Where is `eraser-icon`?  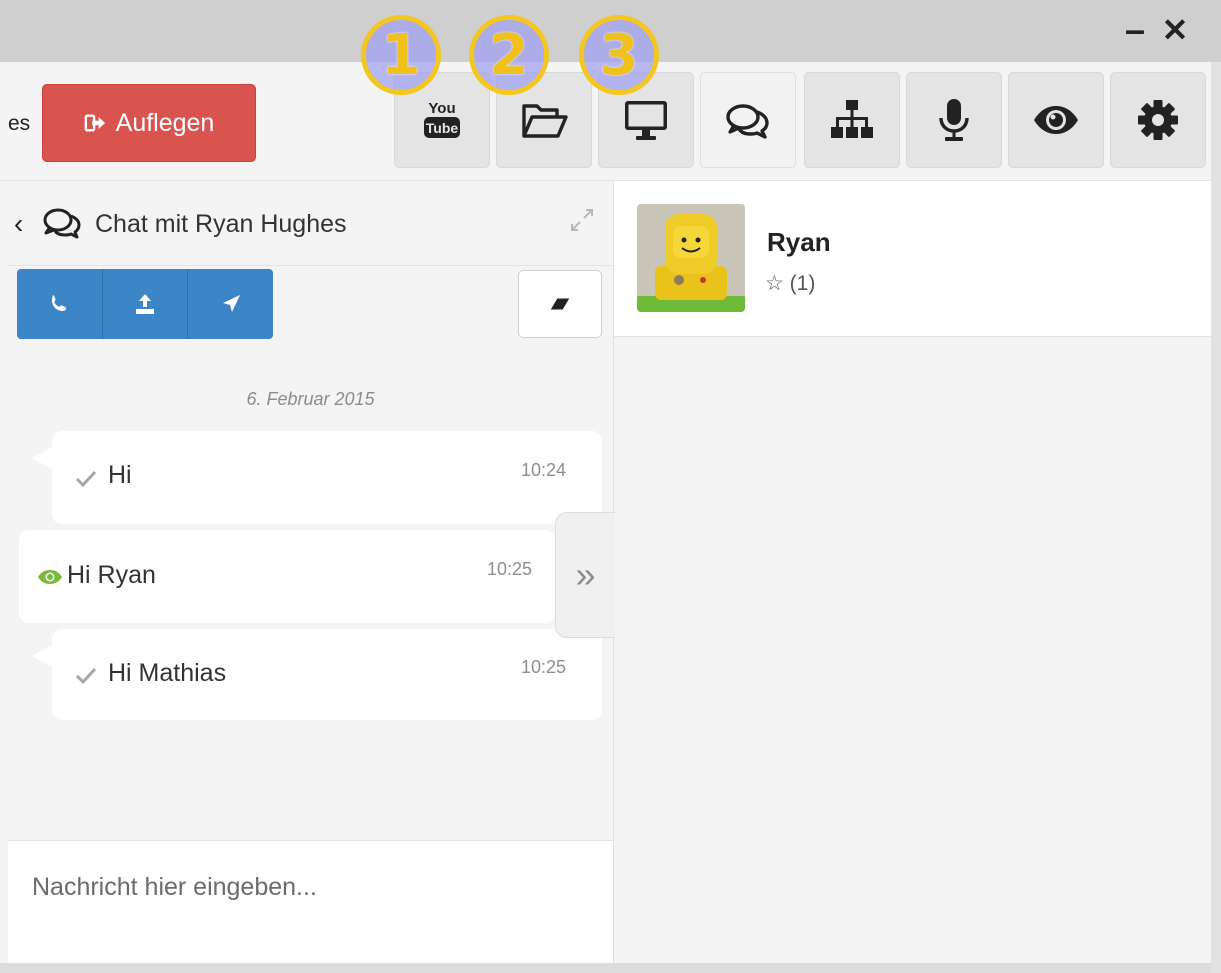 eraser-icon is located at coordinates (560, 304).